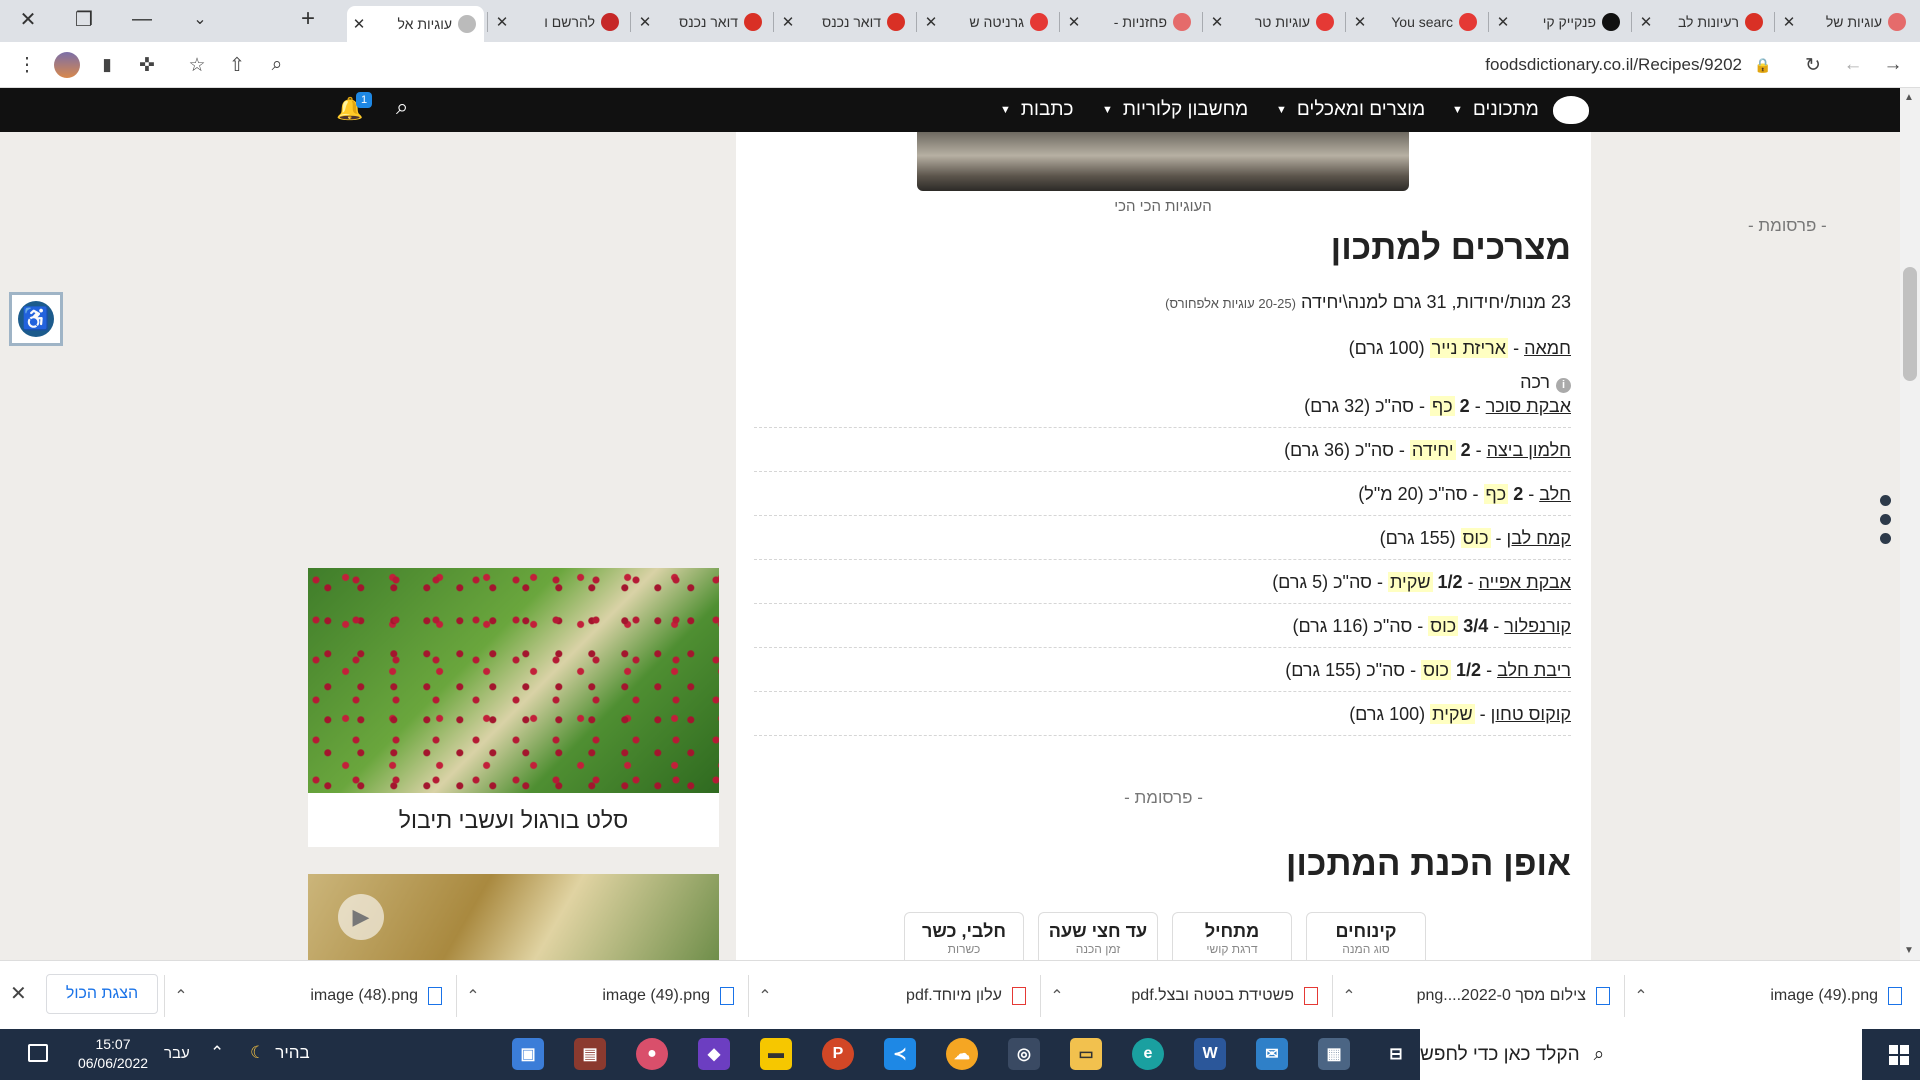 The image size is (1920, 1080). What do you see at coordinates (895, 995) in the screenshot?
I see `download-item: ⌃ עלון מיוחד.pdf` at bounding box center [895, 995].